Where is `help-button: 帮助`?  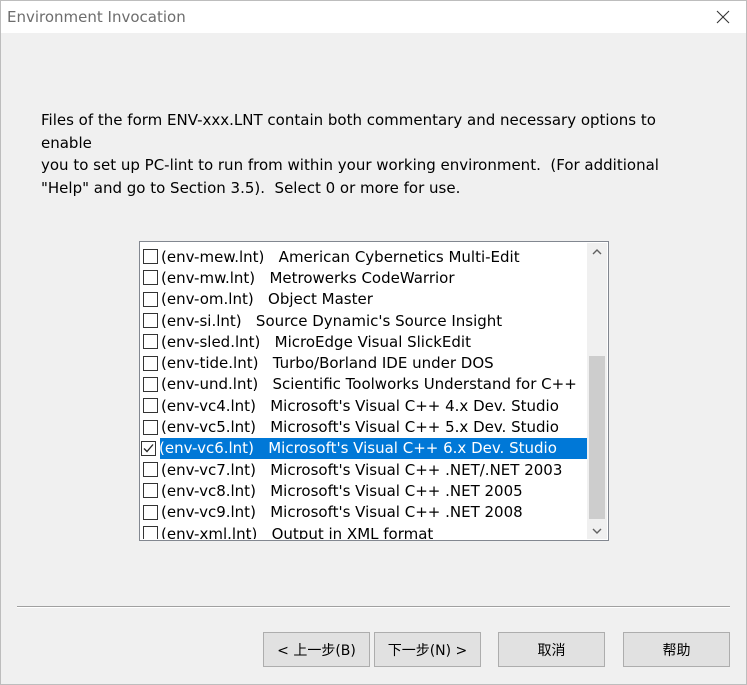
help-button: 帮助 is located at coordinates (676, 649).